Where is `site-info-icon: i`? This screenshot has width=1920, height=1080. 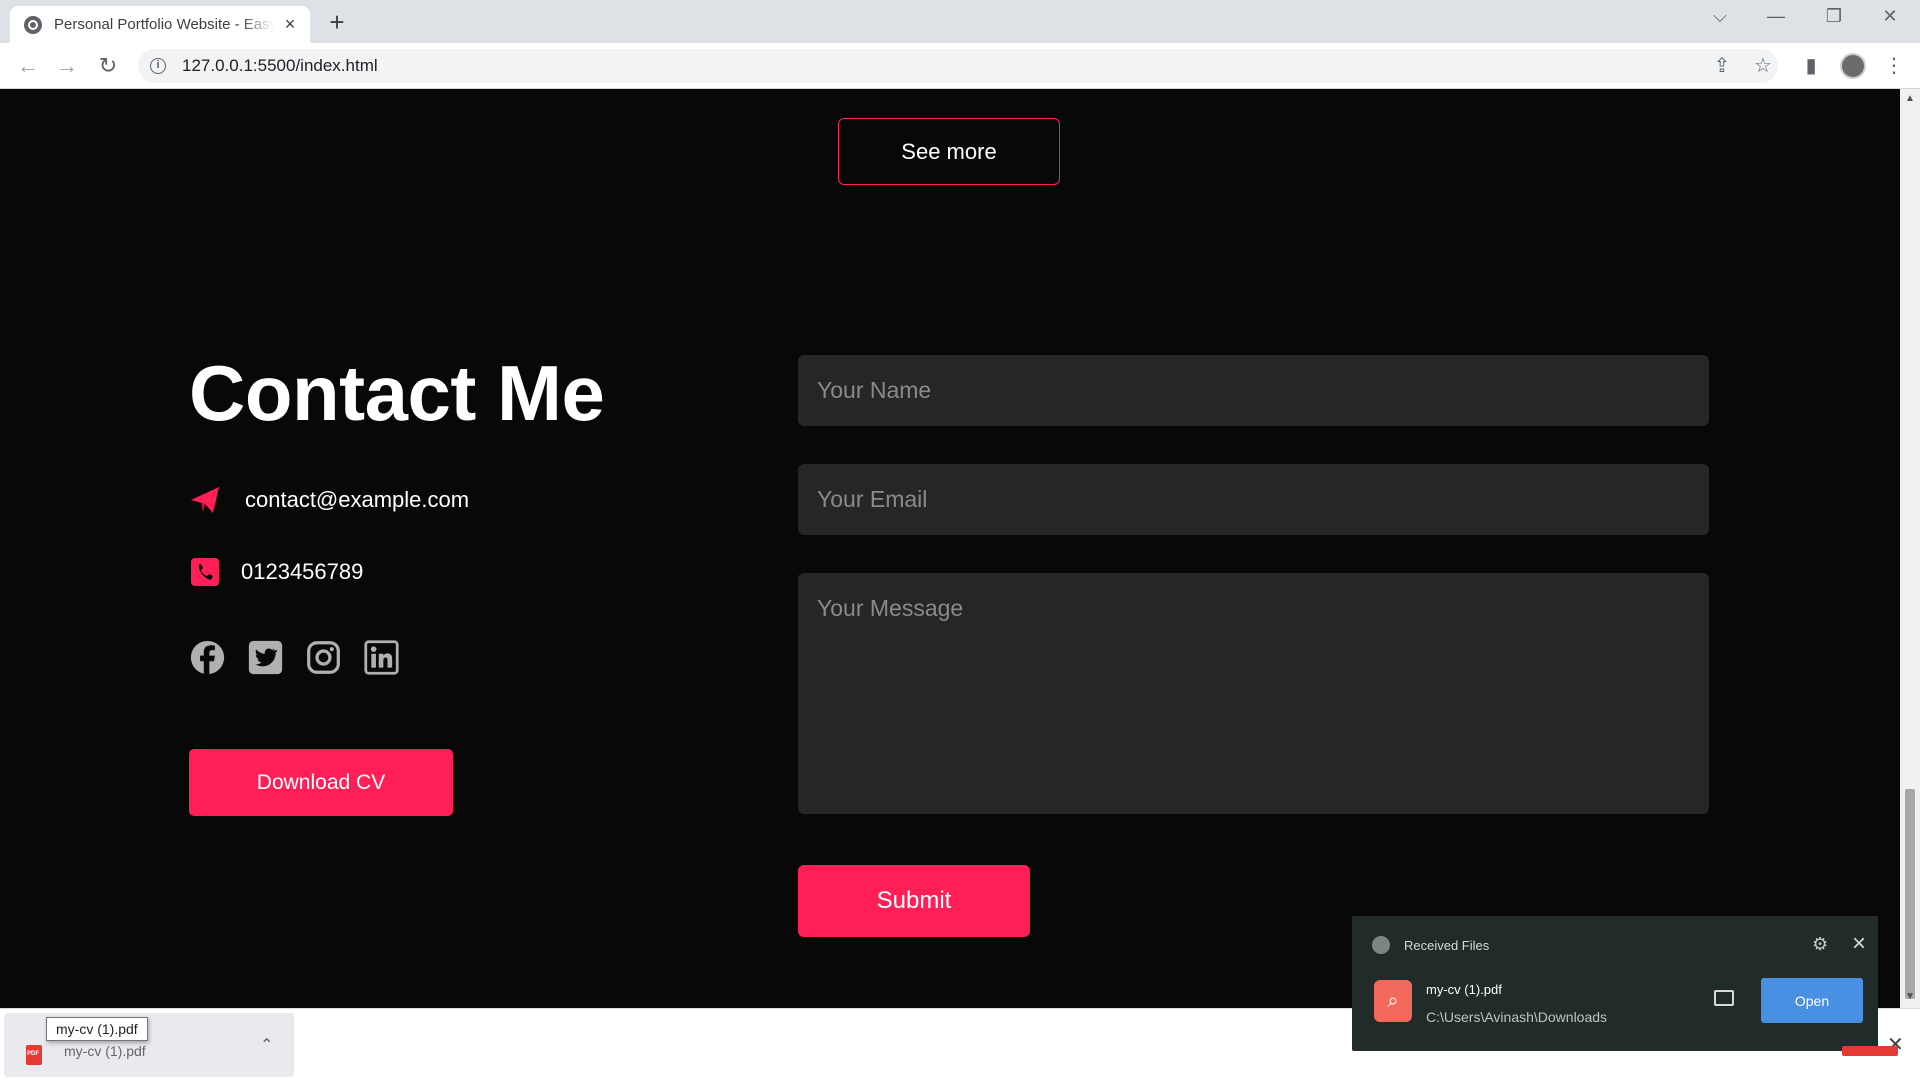 site-info-icon: i is located at coordinates (158, 66).